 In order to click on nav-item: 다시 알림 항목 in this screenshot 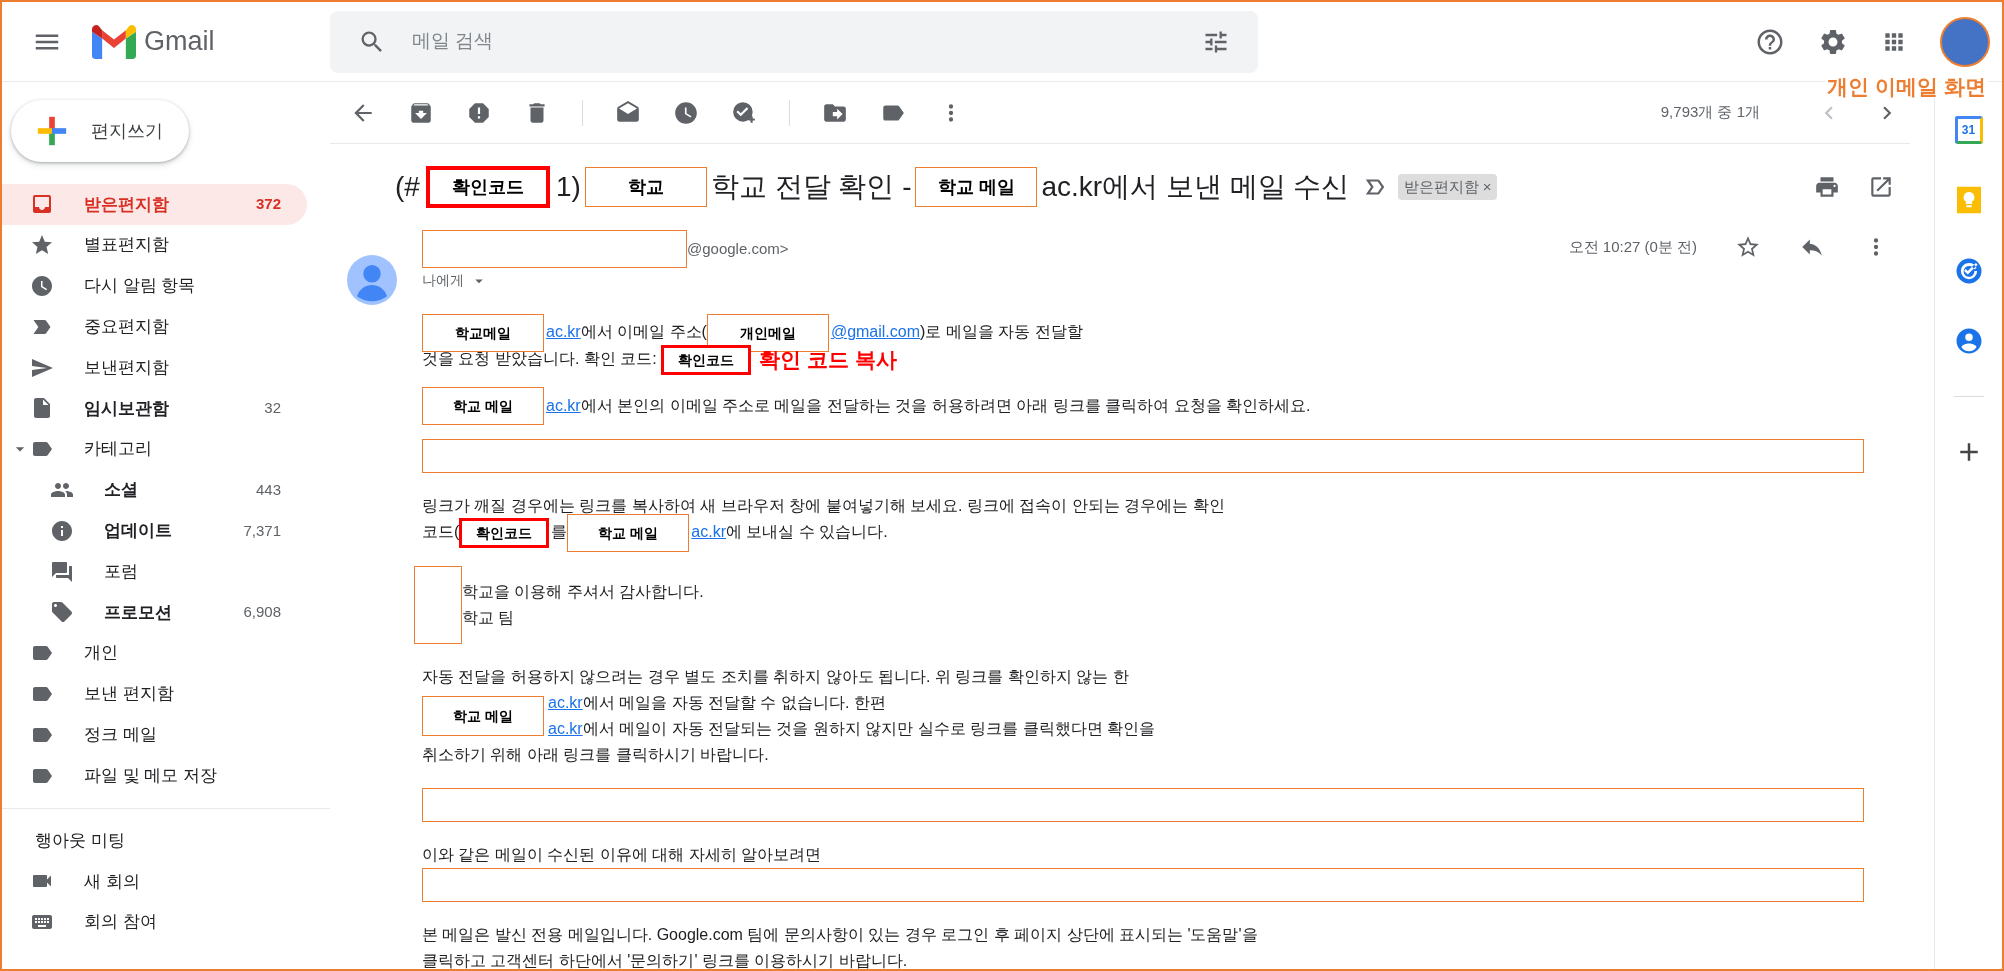, I will do `click(154, 286)`.